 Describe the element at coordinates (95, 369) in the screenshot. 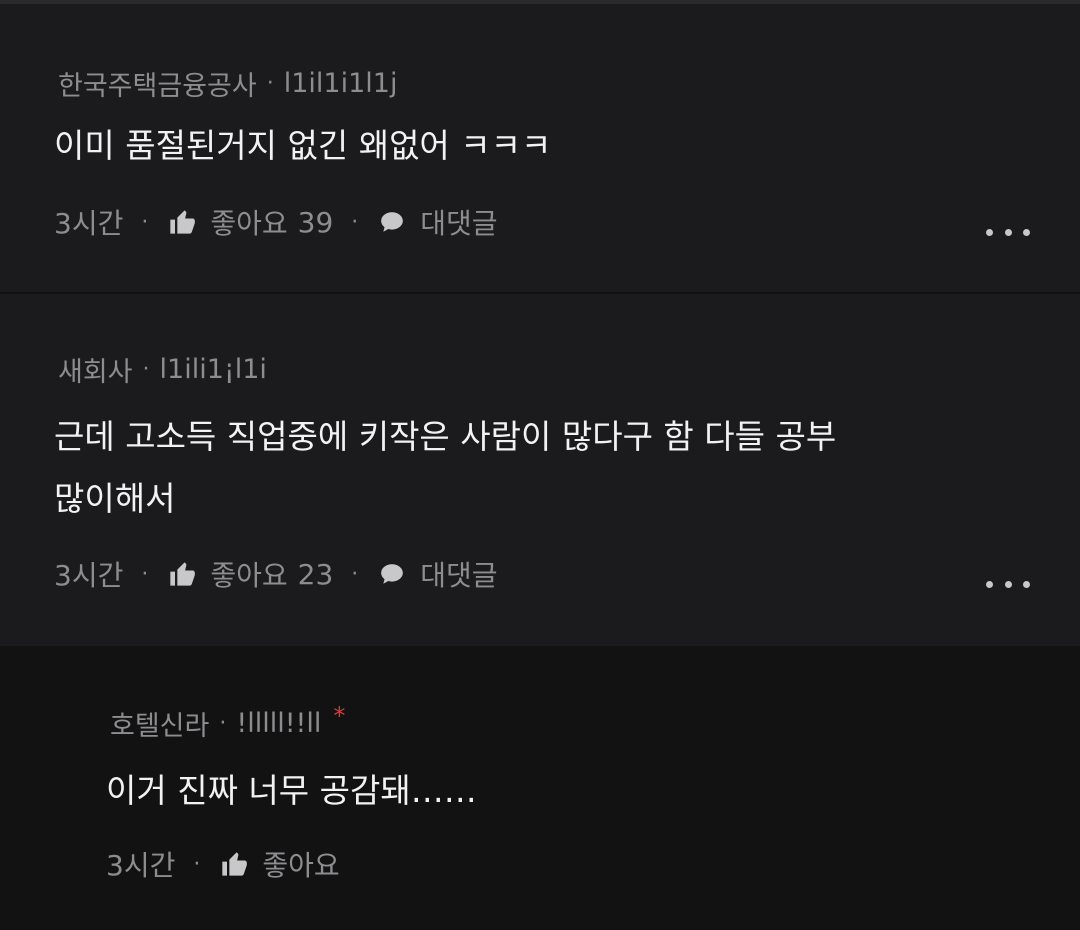

I see `author-name: 새회사` at that location.